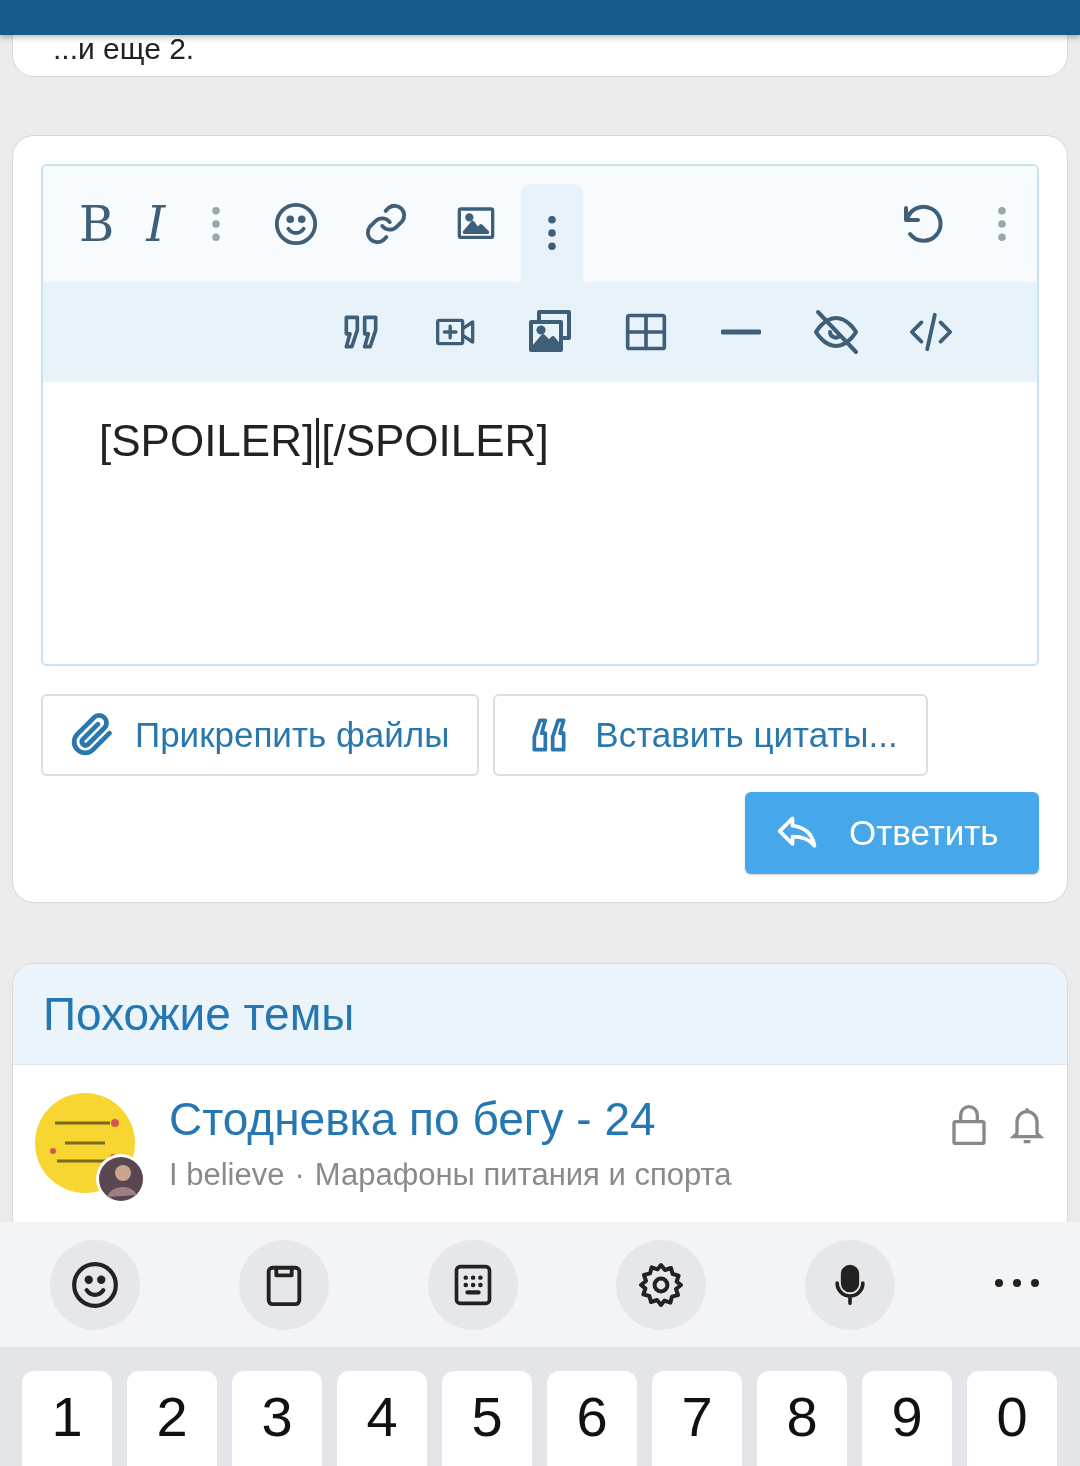 This screenshot has height=1466, width=1080. What do you see at coordinates (318, 443) in the screenshot?
I see `text-cursor` at bounding box center [318, 443].